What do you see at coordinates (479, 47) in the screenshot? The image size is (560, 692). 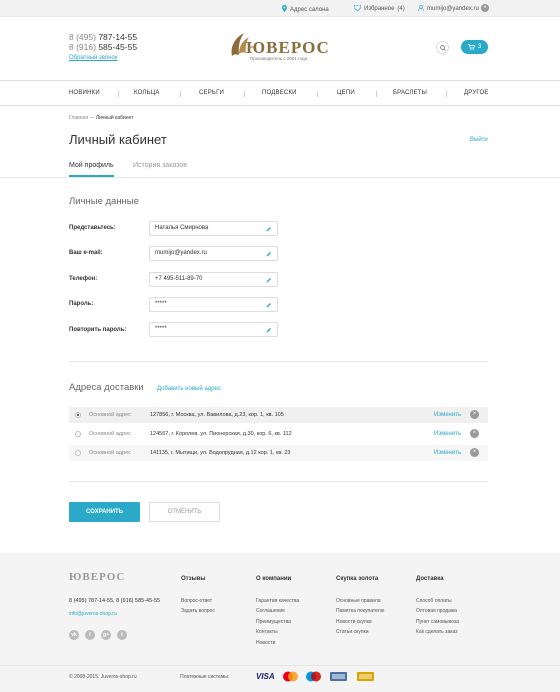 I see `cart-count: 3` at bounding box center [479, 47].